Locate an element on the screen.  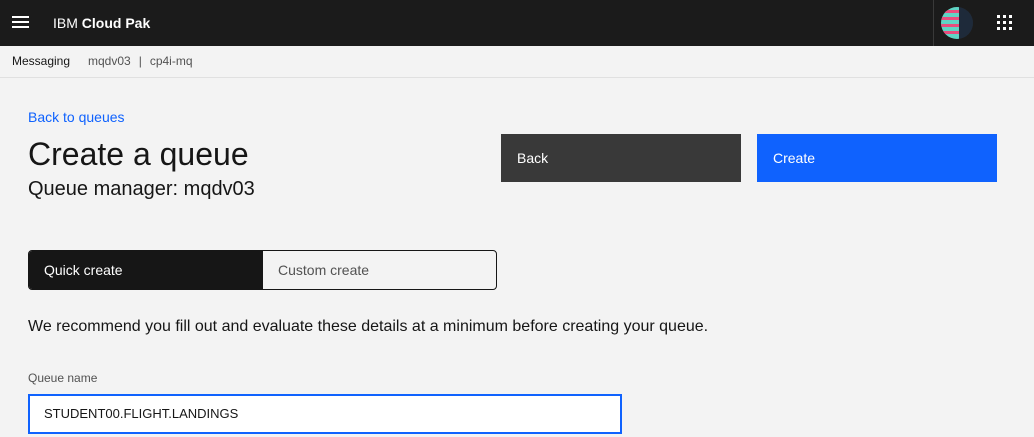
app-switcher-grid-icon is located at coordinates (1005, 23).